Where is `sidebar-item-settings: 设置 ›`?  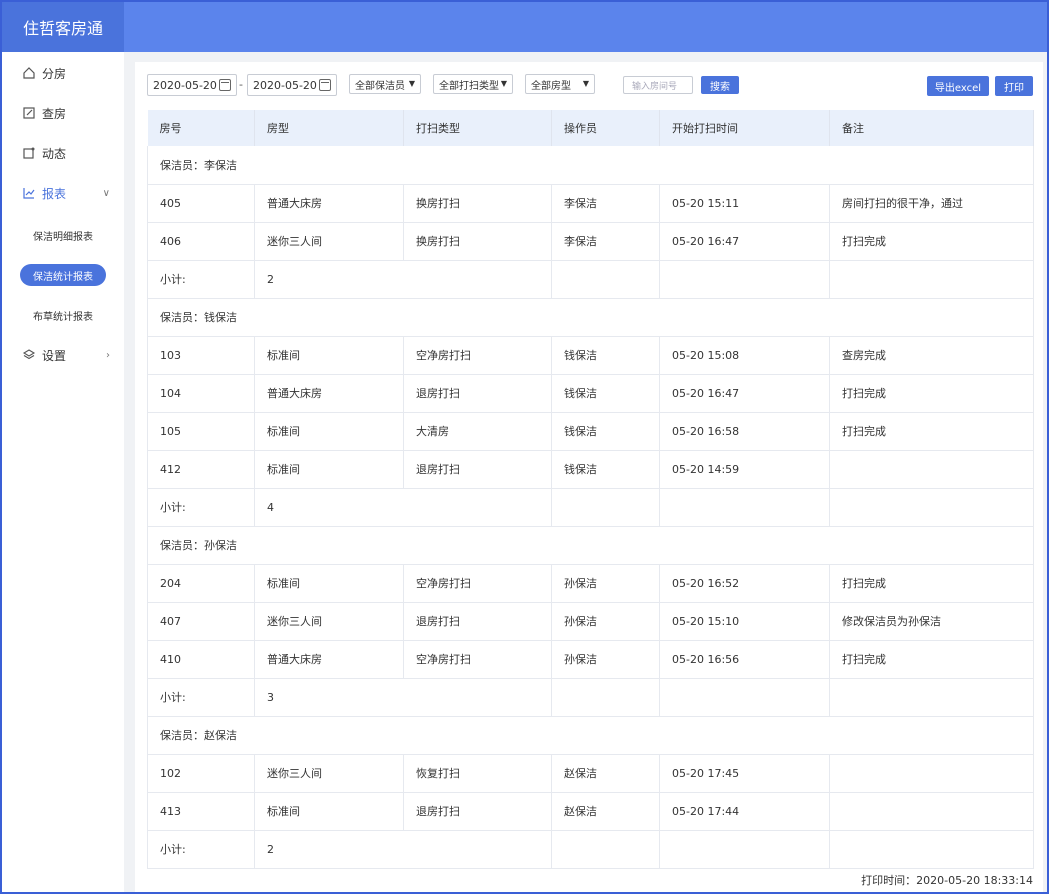 sidebar-item-settings: 设置 › is located at coordinates (63, 355).